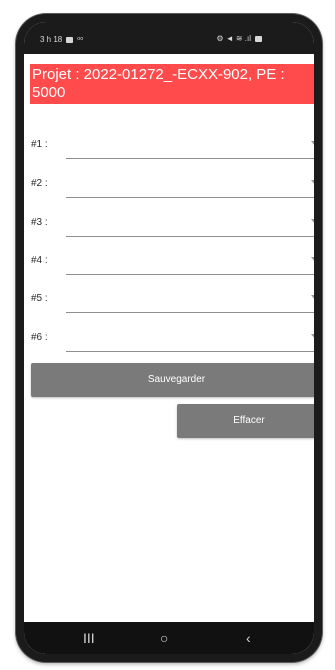  Describe the element at coordinates (169, 638) in the screenshot. I see `navigation-bar: III ○ ‹` at that location.